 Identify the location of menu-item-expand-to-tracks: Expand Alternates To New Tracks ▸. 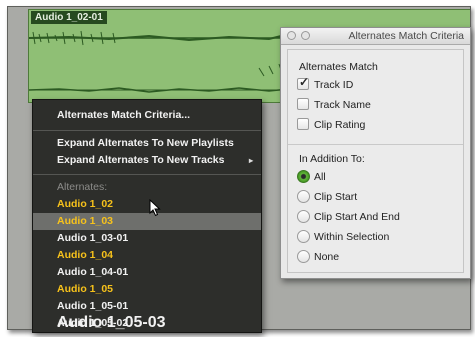
(147, 160).